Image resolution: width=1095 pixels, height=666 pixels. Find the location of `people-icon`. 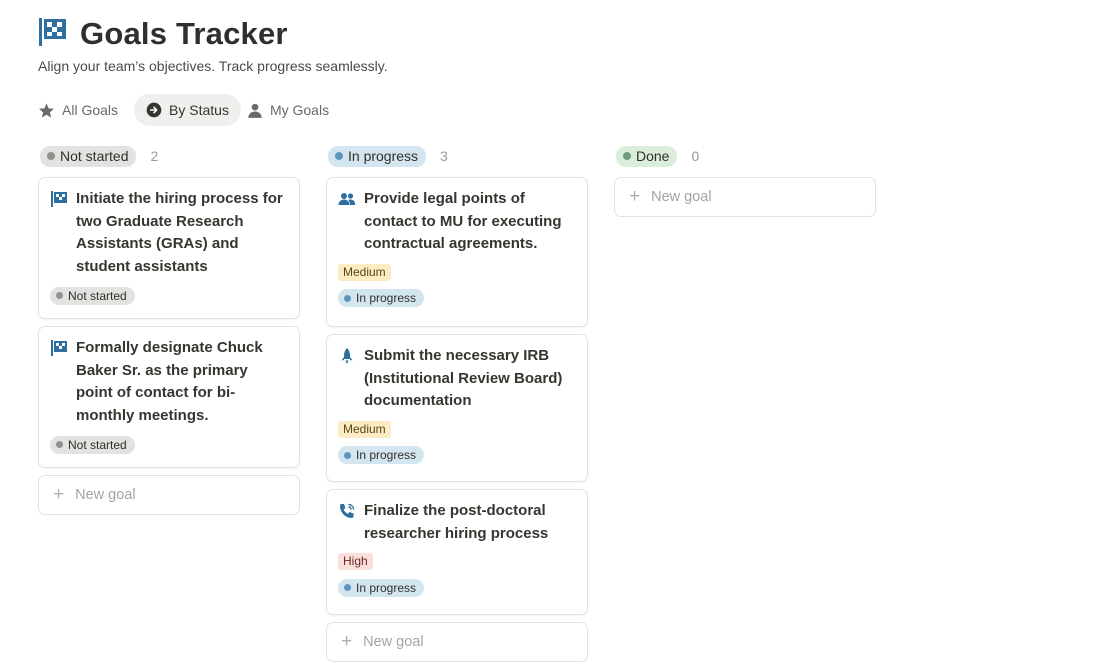

people-icon is located at coordinates (347, 199).